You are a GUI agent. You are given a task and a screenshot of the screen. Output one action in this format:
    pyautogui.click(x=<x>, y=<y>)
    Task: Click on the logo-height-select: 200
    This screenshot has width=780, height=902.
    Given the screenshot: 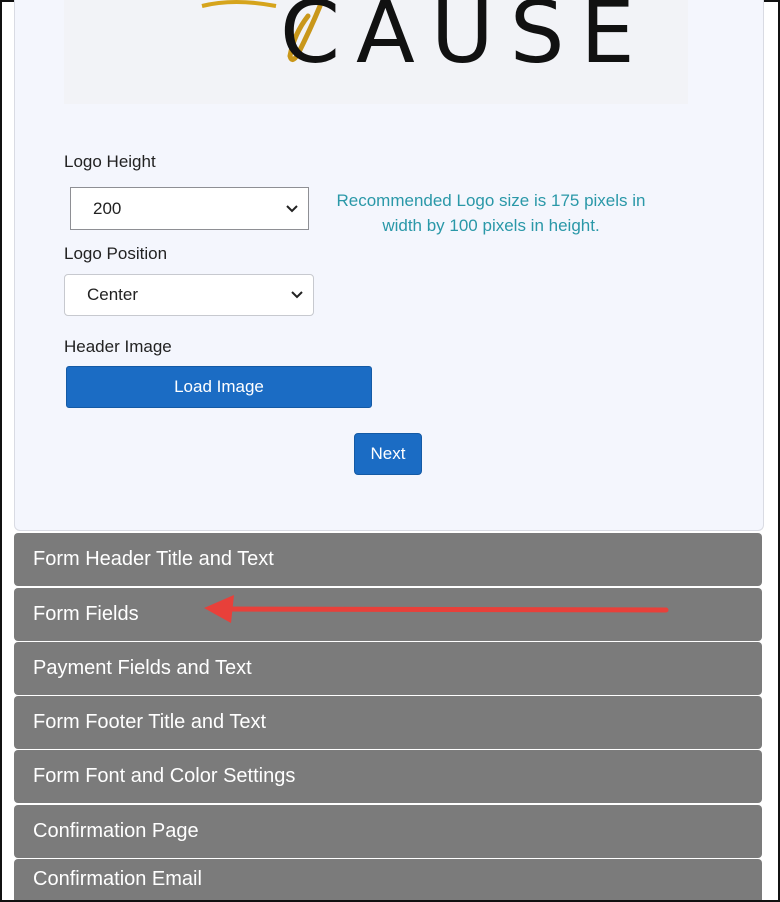 What is the action you would take?
    pyautogui.click(x=189, y=208)
    